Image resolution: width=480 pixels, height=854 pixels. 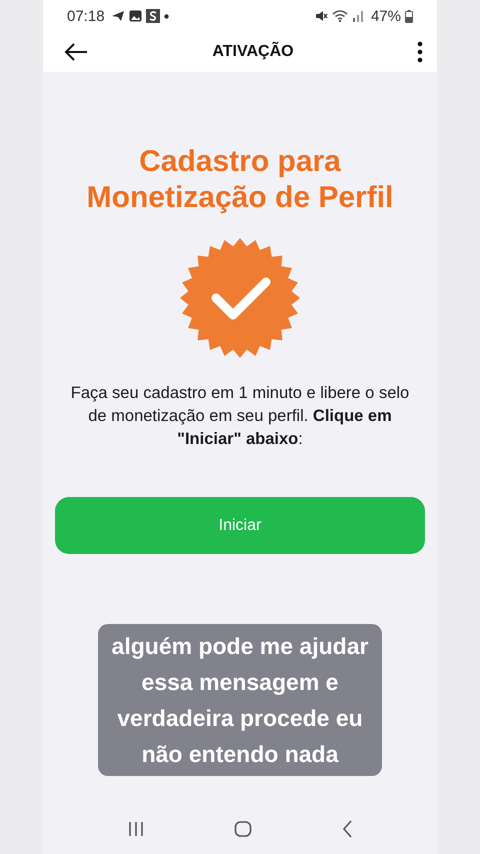 I want to click on caption-overlay: alguém pode me ajudar essa mensagem e verdadeira procede eu não entendo nada, so click(x=240, y=700).